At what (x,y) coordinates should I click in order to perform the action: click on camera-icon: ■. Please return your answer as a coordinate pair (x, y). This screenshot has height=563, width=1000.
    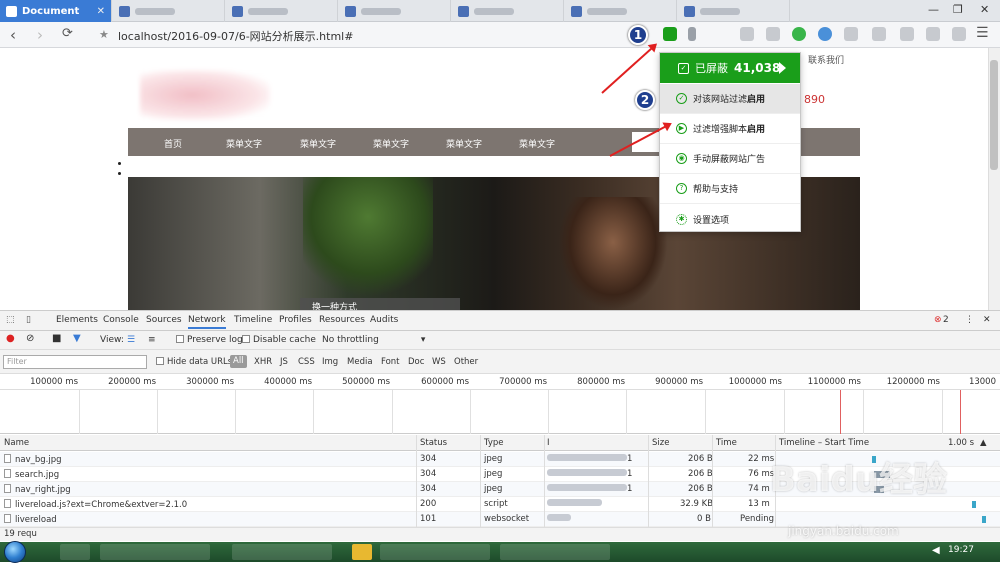
    Looking at the image, I should click on (56, 338).